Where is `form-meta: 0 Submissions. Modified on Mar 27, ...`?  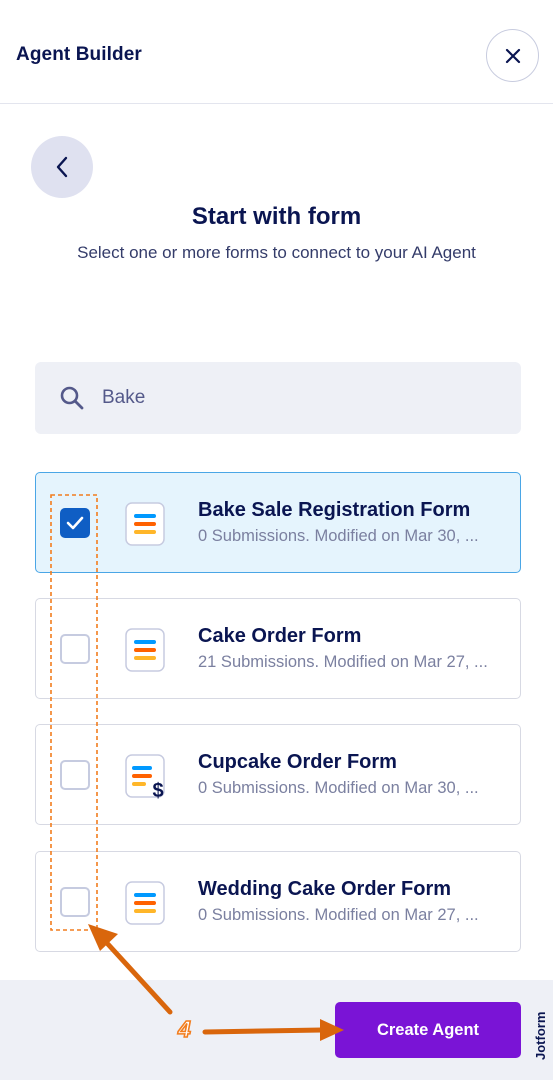 form-meta: 0 Submissions. Modified on Mar 27, ... is located at coordinates (338, 915).